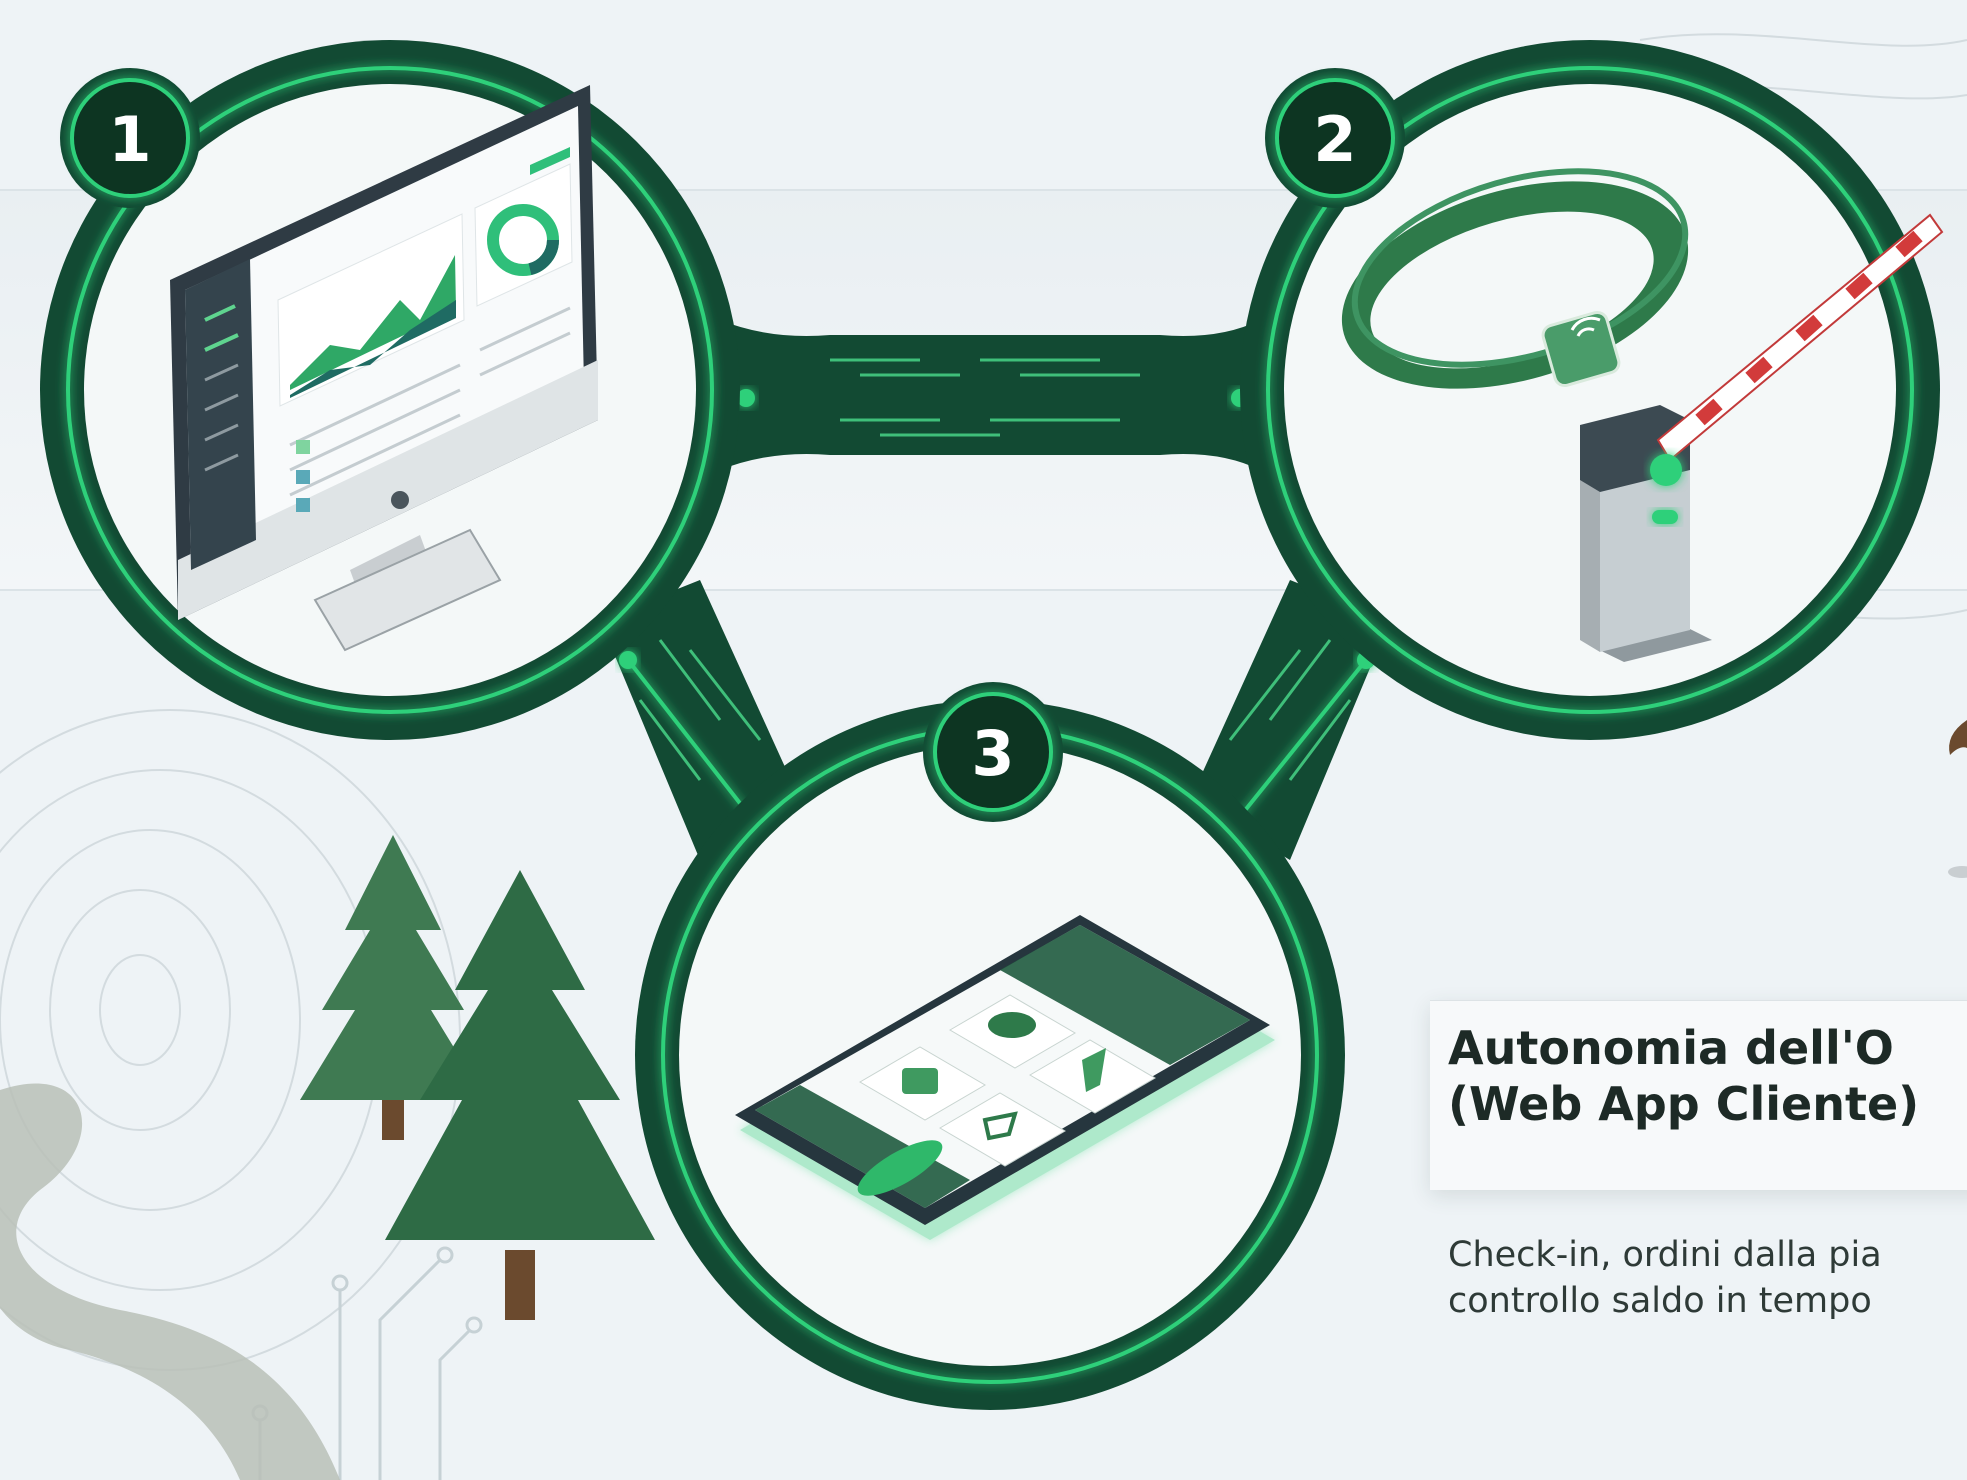 This screenshot has width=1967, height=1480. What do you see at coordinates (1698, 1000) in the screenshot?
I see `card-divider` at bounding box center [1698, 1000].